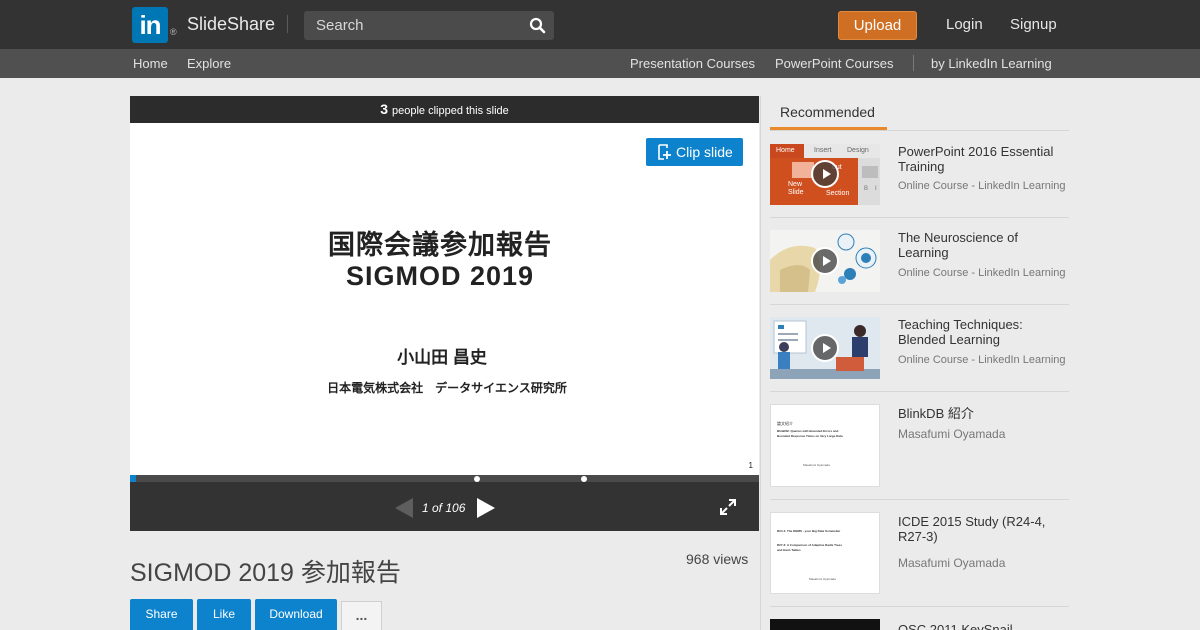  Describe the element at coordinates (440, 276) in the screenshot. I see `slide-title-line2: SIGMOD 2019` at that location.